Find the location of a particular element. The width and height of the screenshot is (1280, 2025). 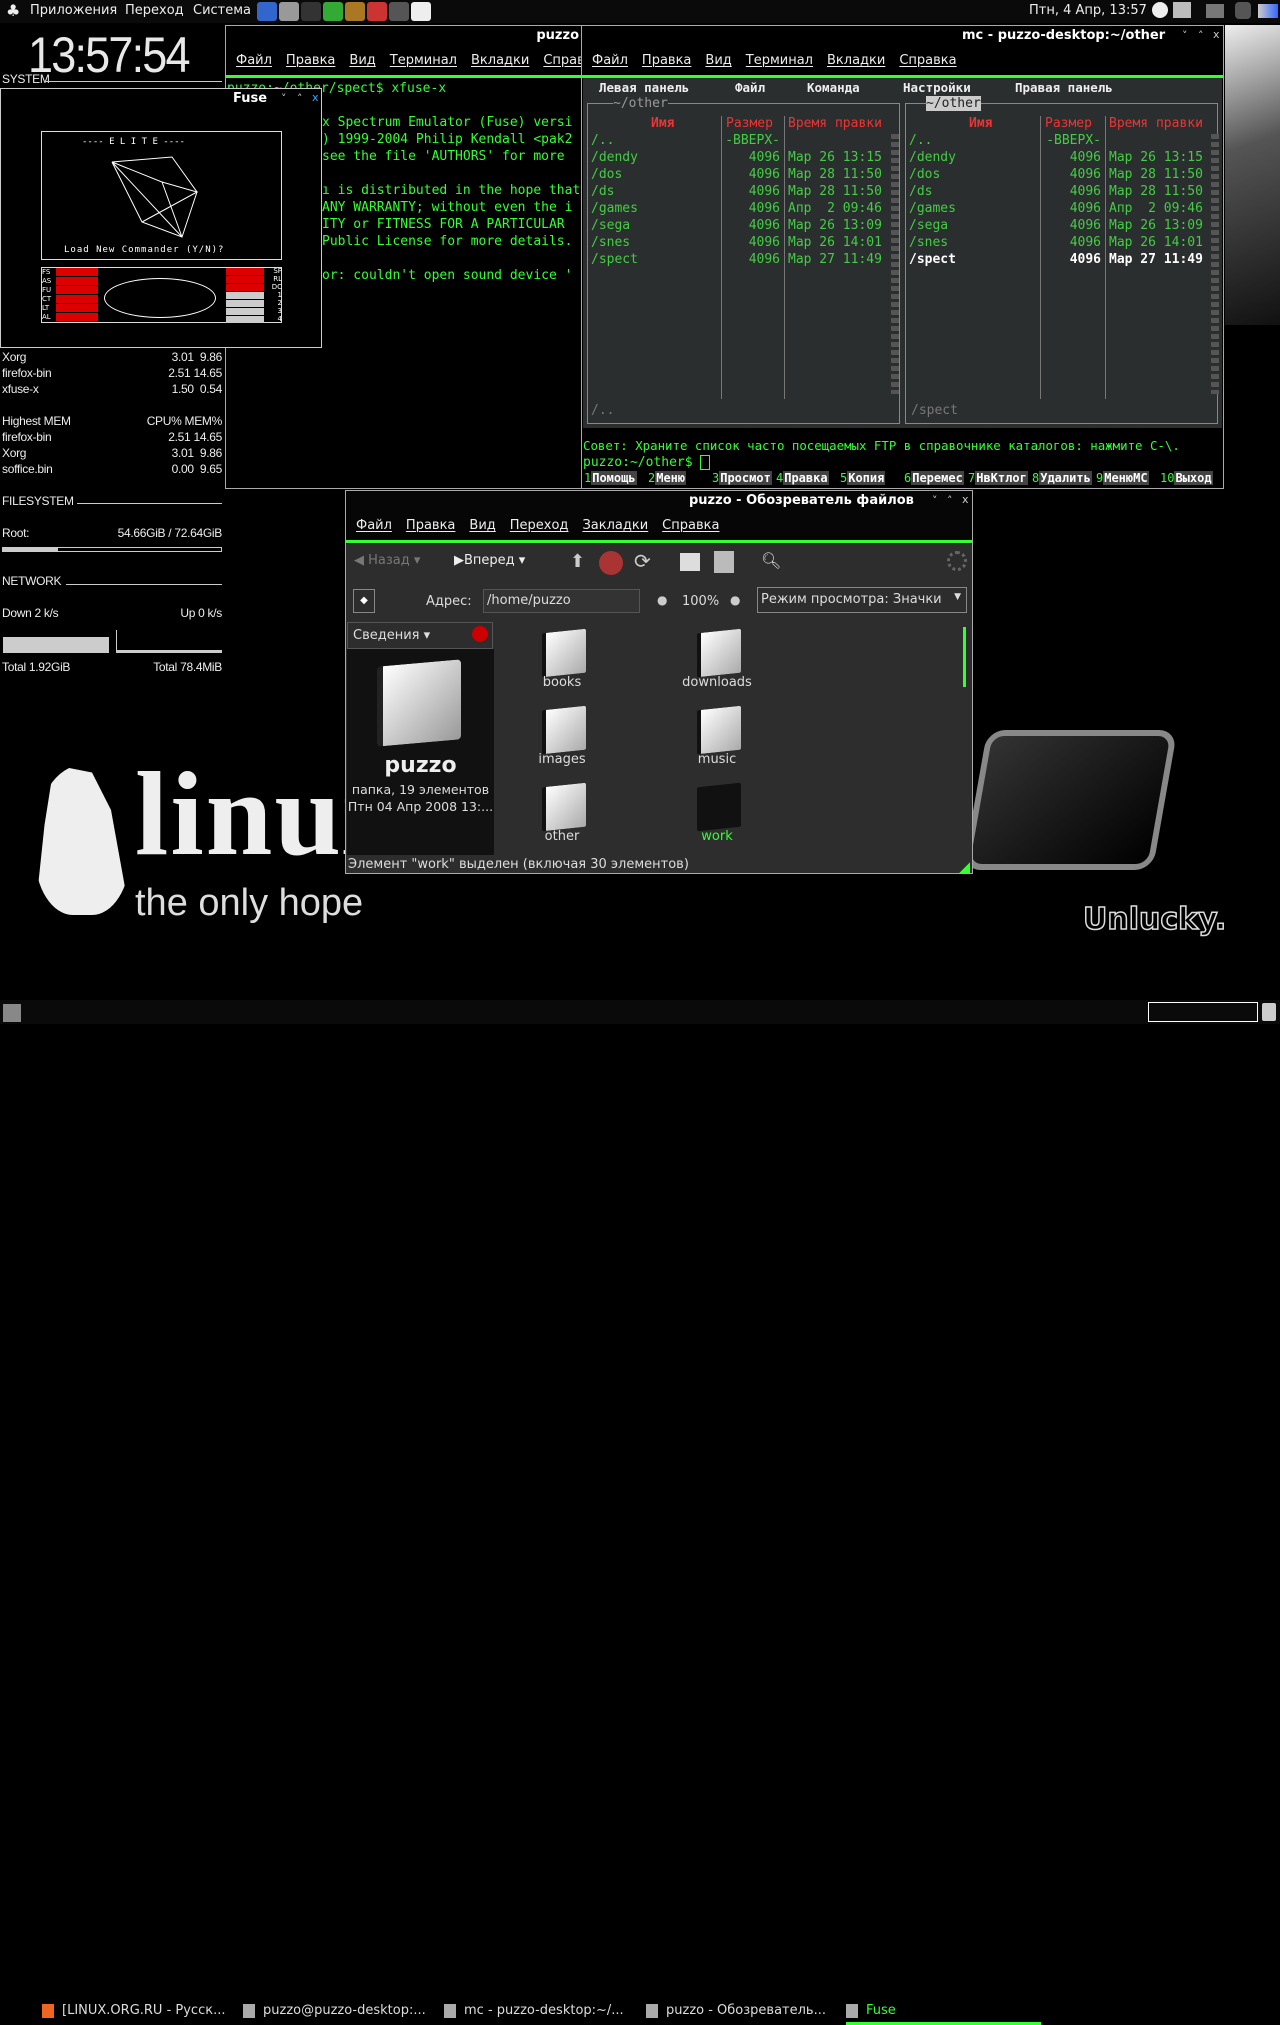

folder-item: music is located at coordinates (717, 740).